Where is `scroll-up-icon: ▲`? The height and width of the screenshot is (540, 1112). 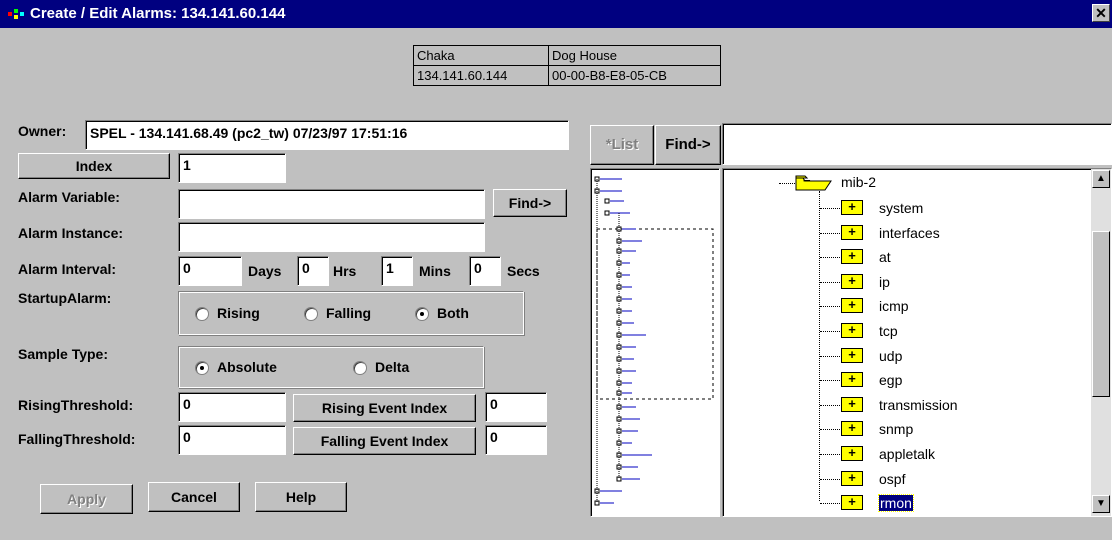 scroll-up-icon: ▲ is located at coordinates (1101, 179).